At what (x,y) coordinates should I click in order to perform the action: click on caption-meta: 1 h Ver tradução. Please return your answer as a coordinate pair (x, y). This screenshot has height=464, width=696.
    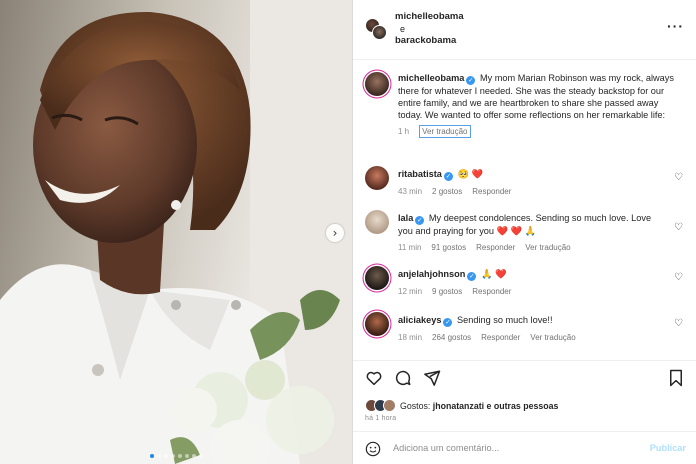
    Looking at the image, I should click on (539, 131).